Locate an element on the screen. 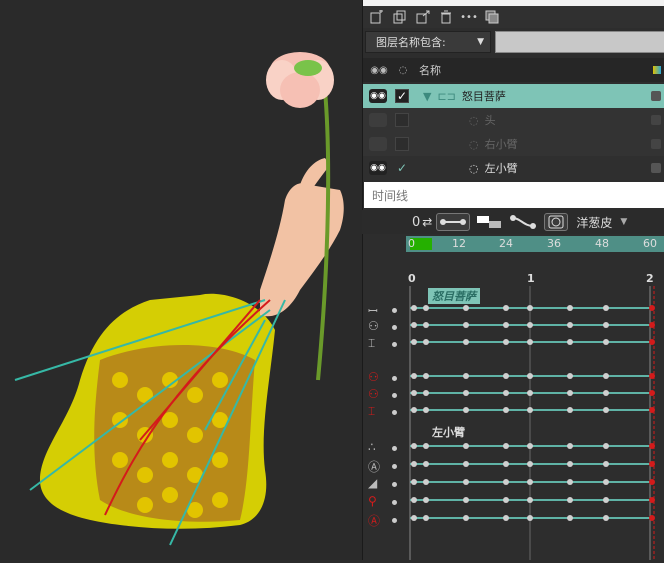 This screenshot has width=664, height=563. export-icon is located at coordinates (423, 17).